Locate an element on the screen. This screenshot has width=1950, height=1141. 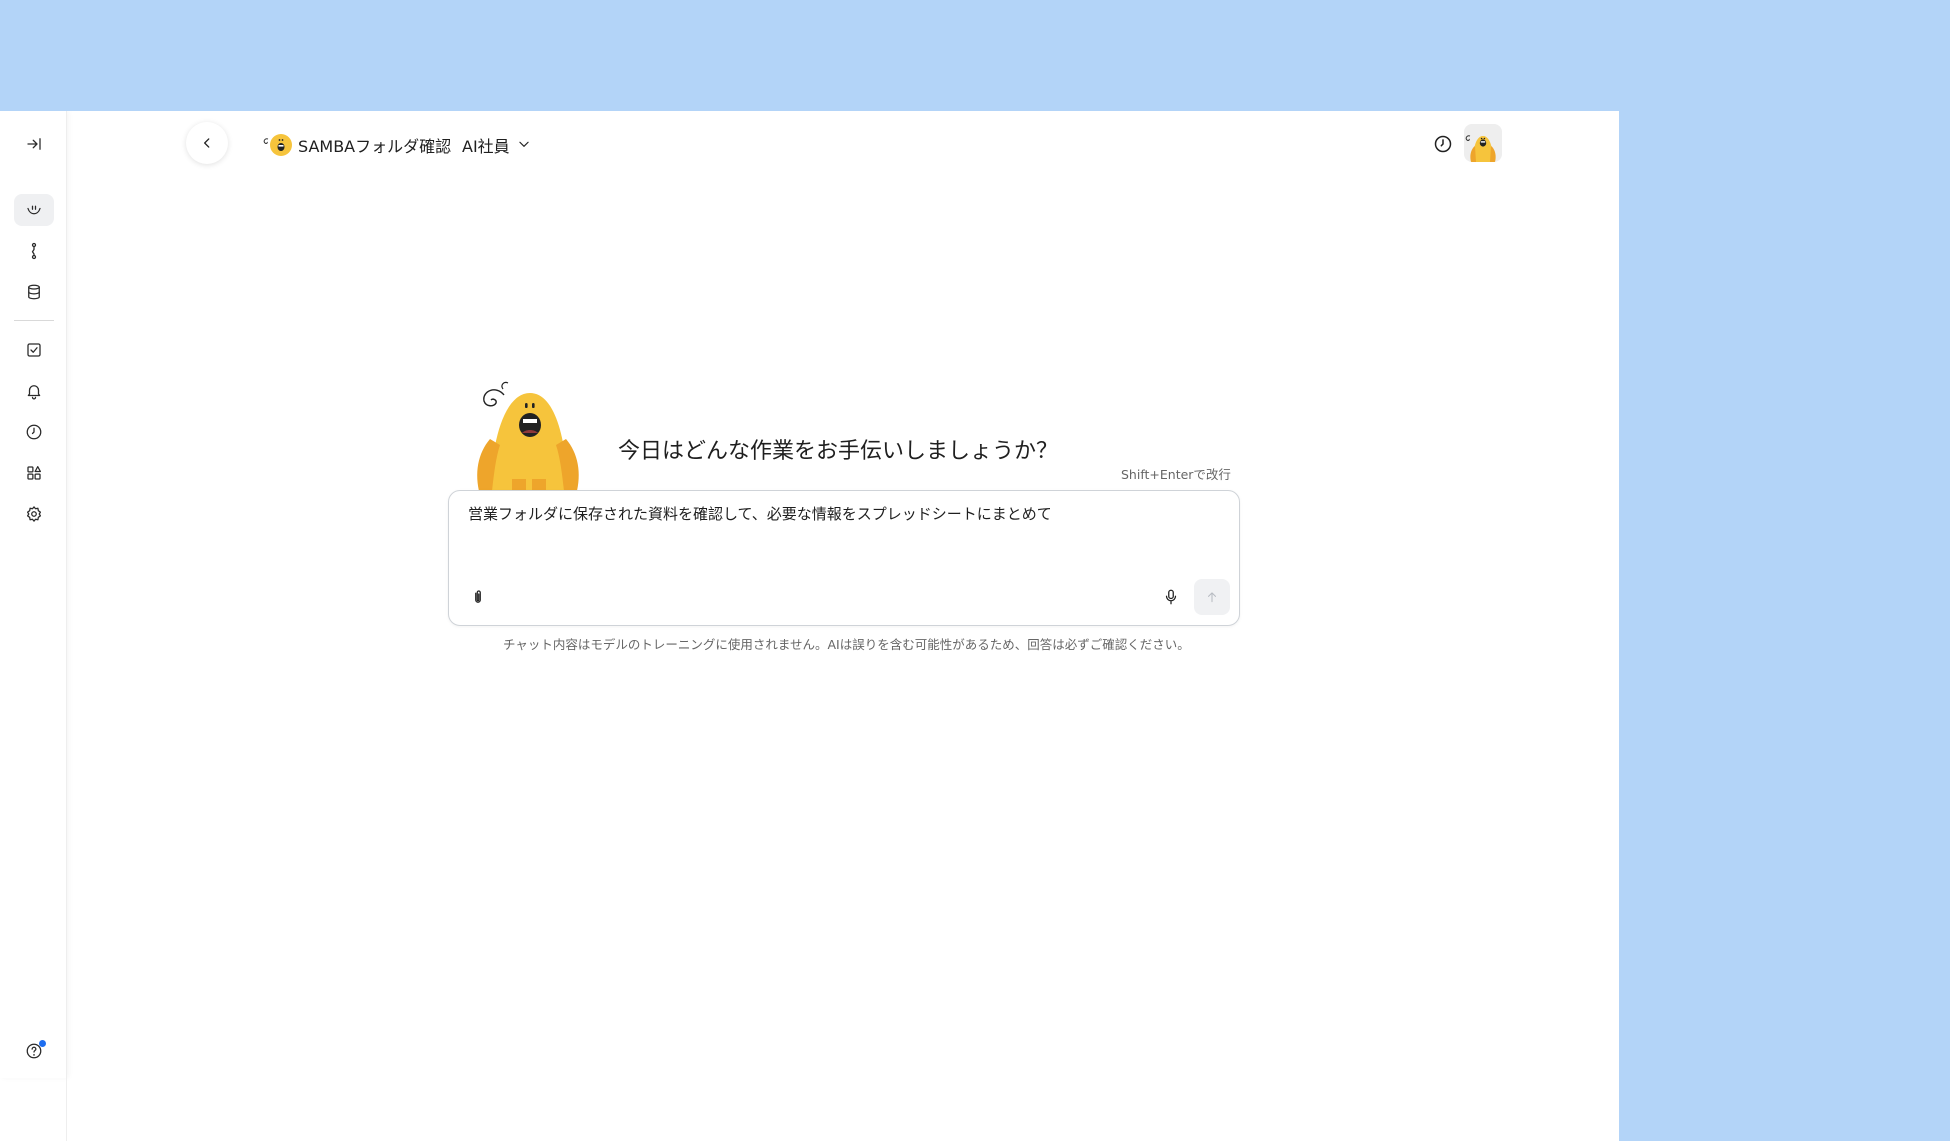
workflow-icon is located at coordinates (34, 251).